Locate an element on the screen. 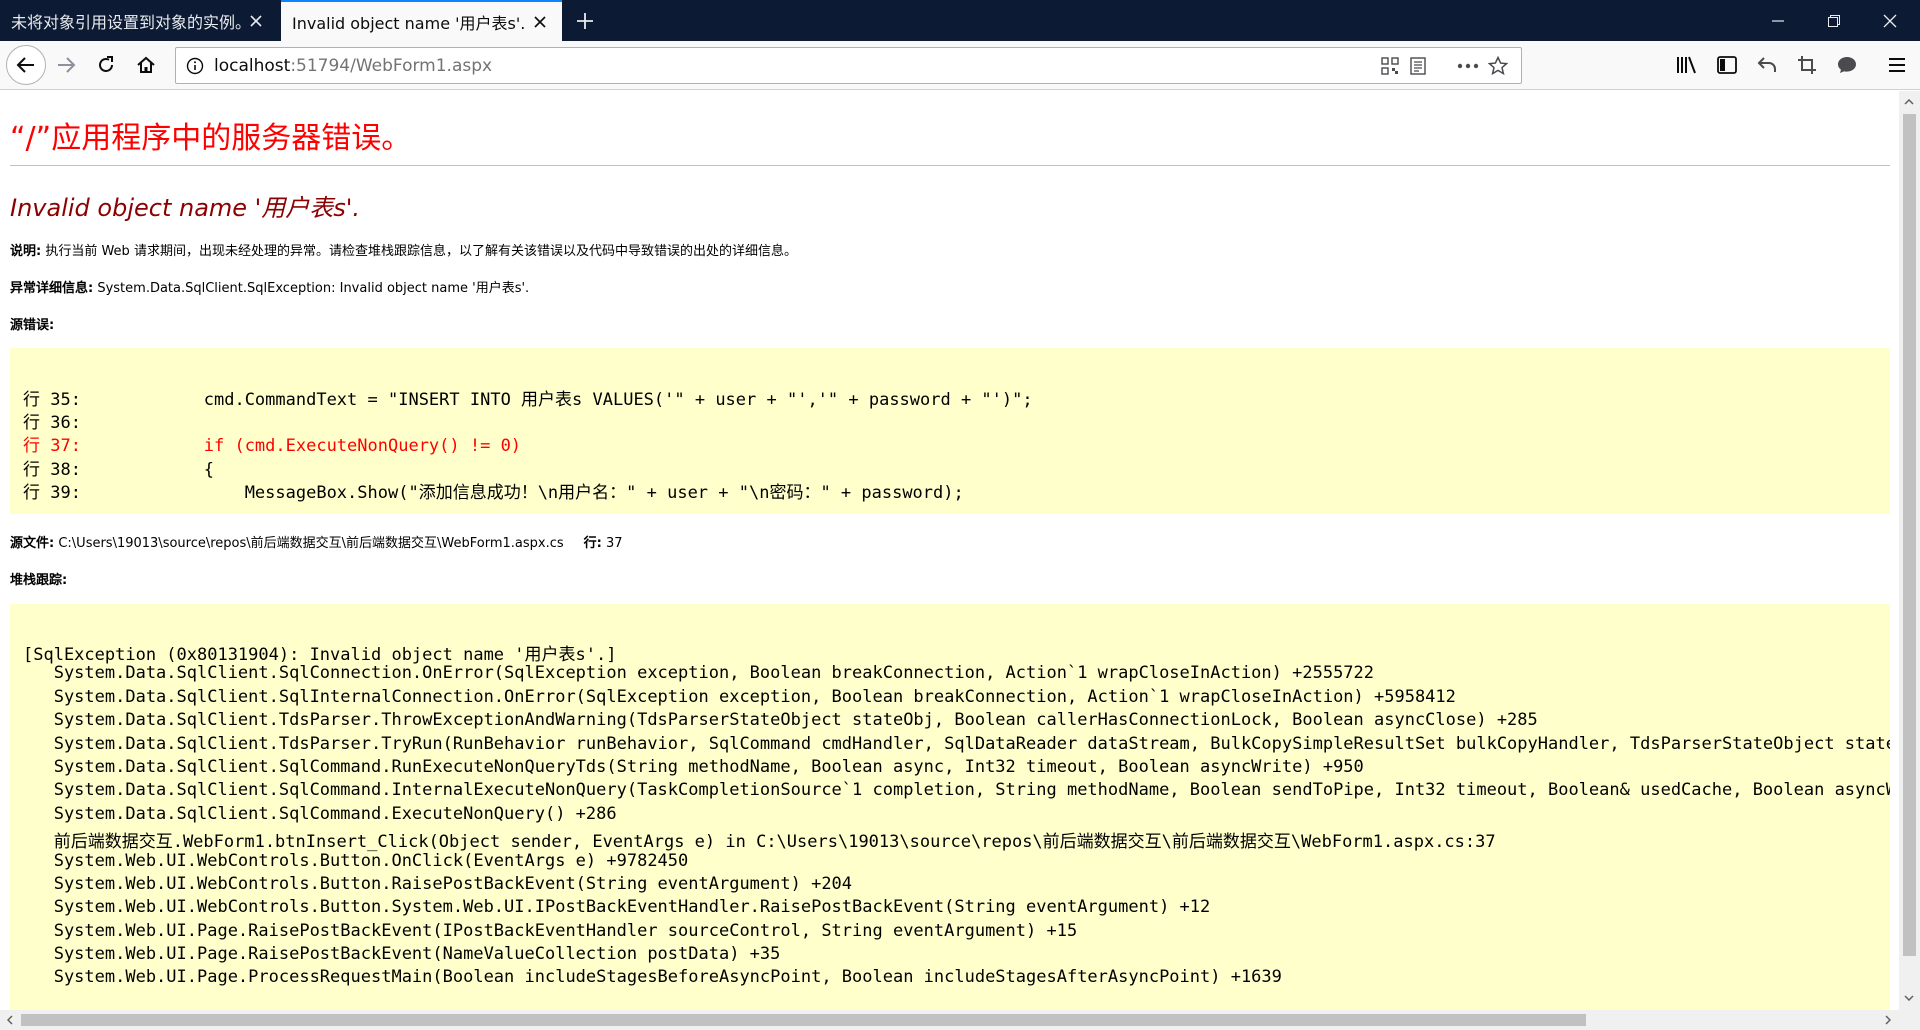  source-line: 行 36: is located at coordinates (52, 423).